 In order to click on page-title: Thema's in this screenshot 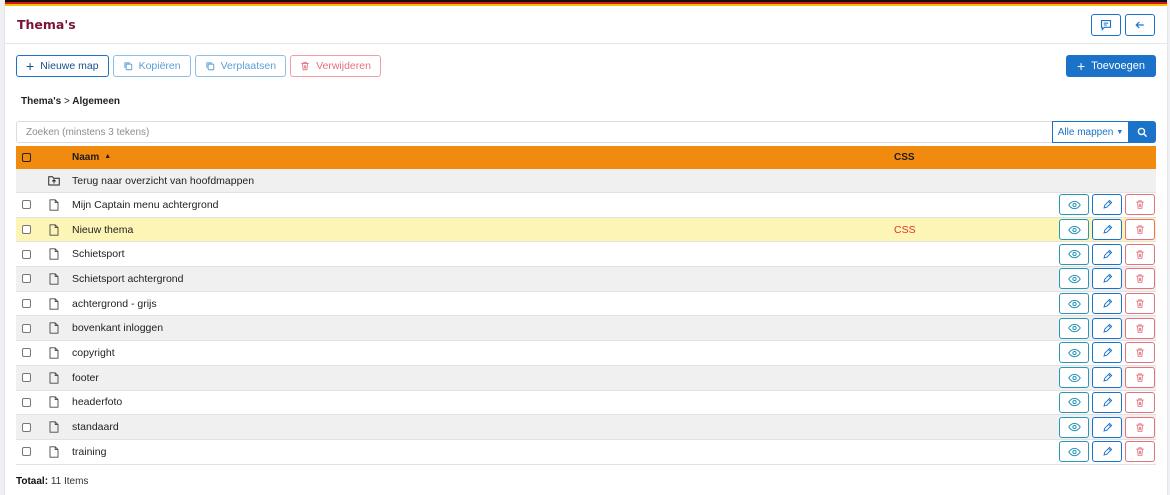, I will do `click(46, 24)`.